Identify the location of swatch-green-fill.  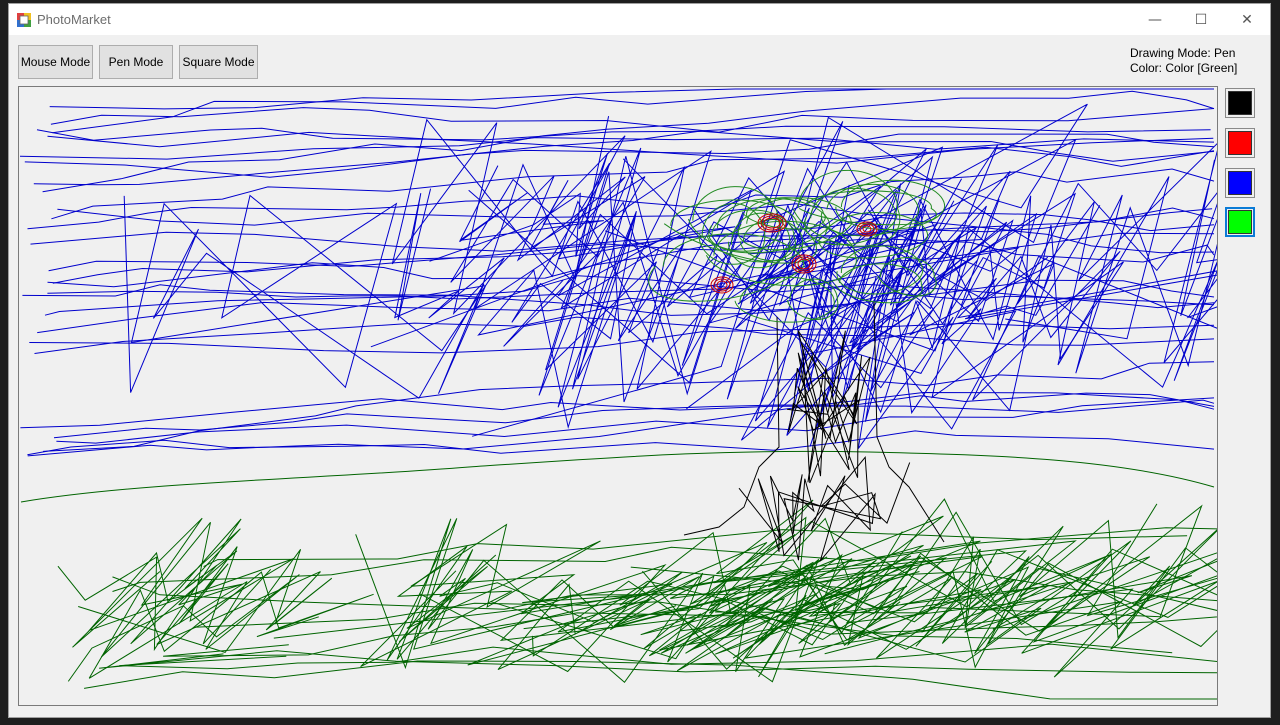
(1240, 222).